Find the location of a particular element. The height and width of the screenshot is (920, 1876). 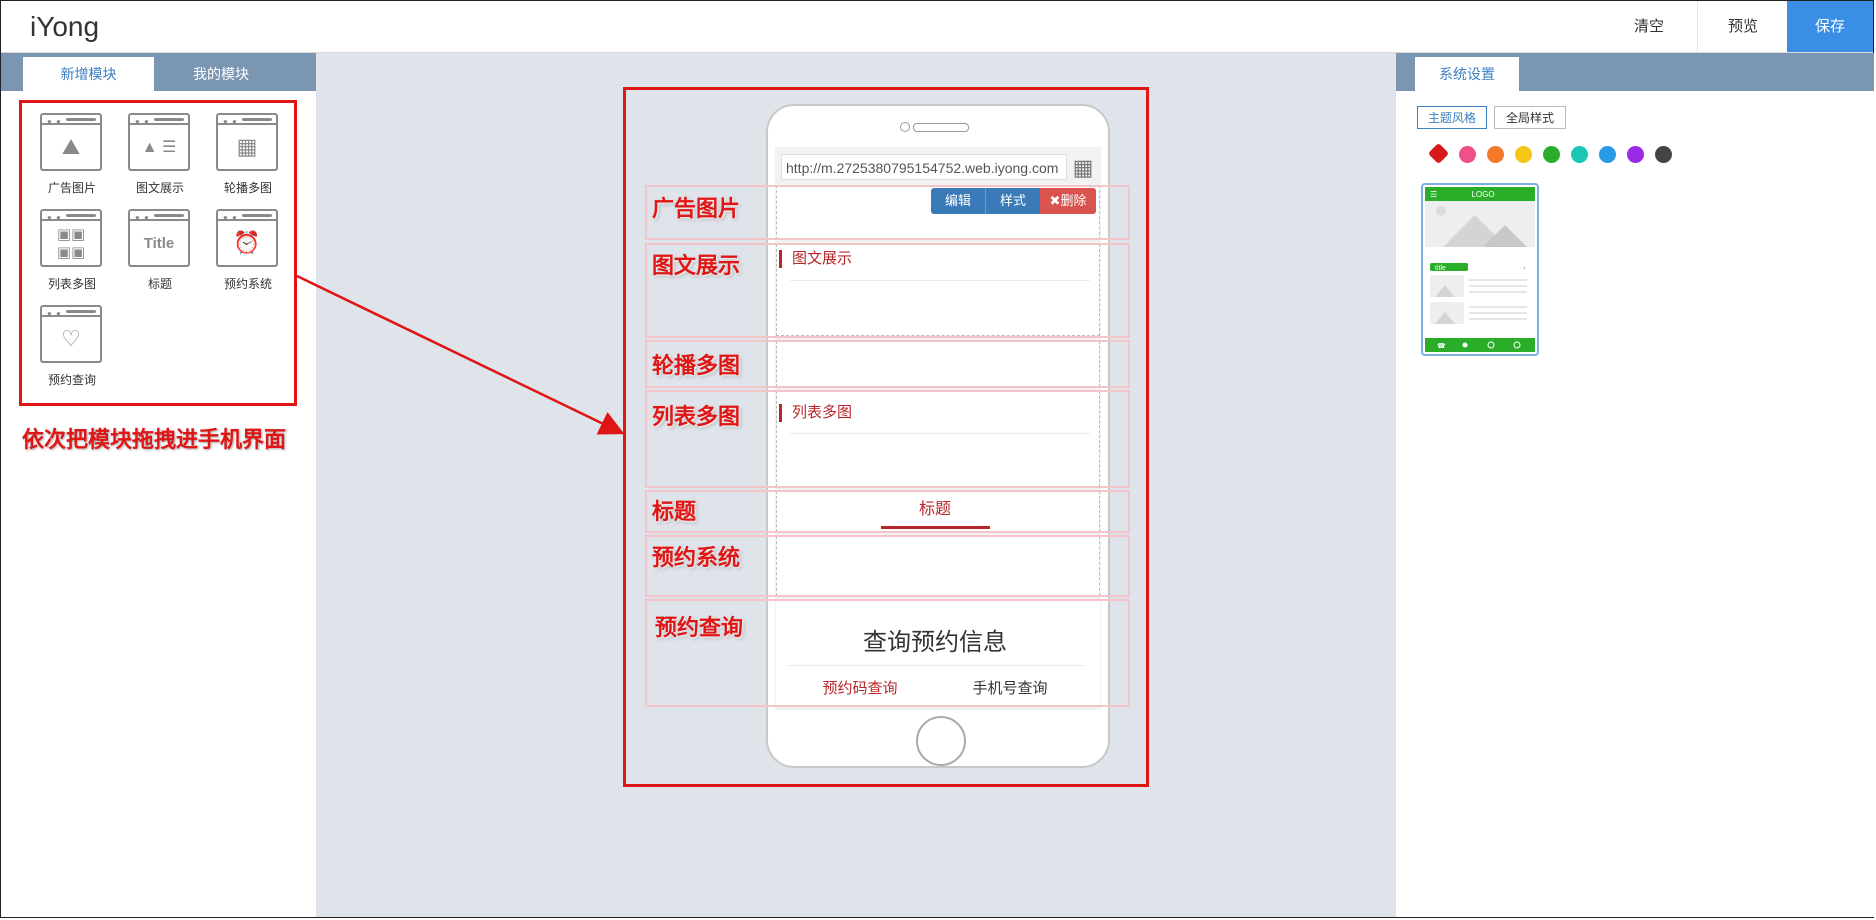

phone-home-button is located at coordinates (941, 741).